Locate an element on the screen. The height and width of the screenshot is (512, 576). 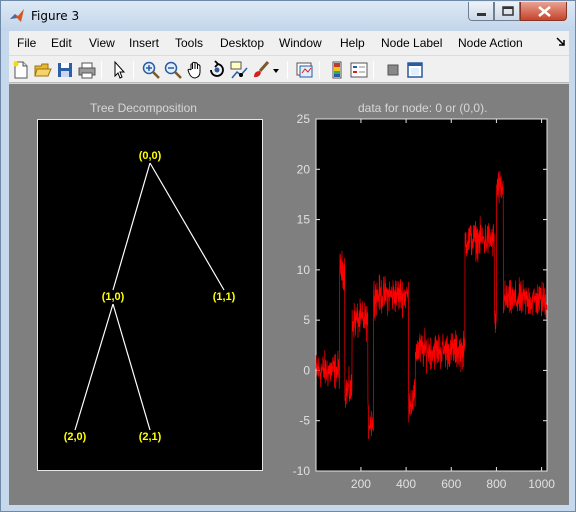
minimize-button is located at coordinates (481, 11).